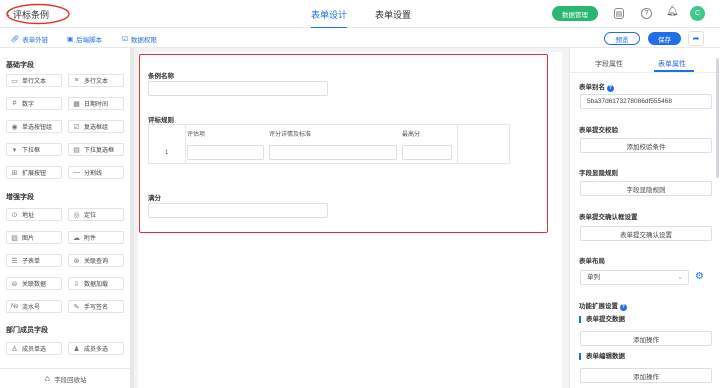  Describe the element at coordinates (34, 306) in the screenshot. I see `field-serial: № 流水号` at that location.